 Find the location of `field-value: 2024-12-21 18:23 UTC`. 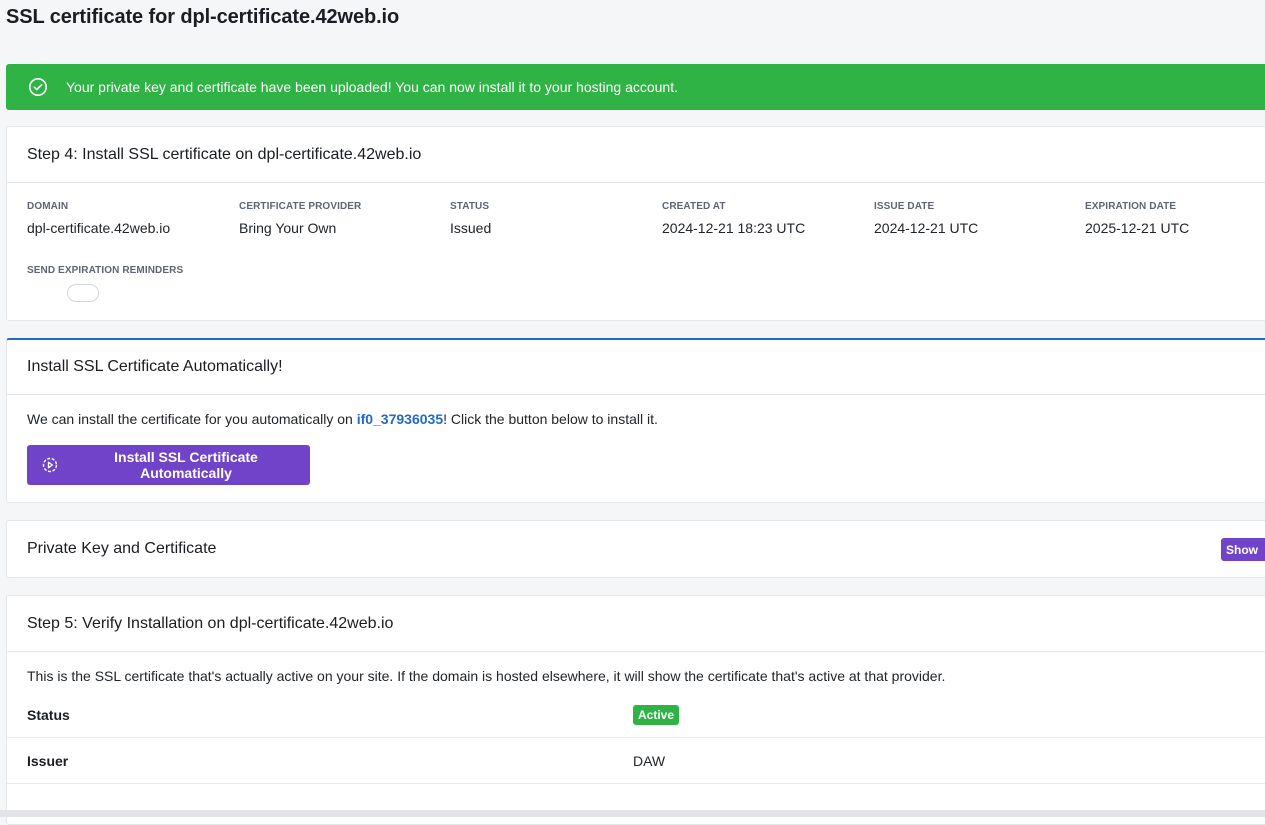

field-value: 2024-12-21 18:23 UTC is located at coordinates (734, 228).